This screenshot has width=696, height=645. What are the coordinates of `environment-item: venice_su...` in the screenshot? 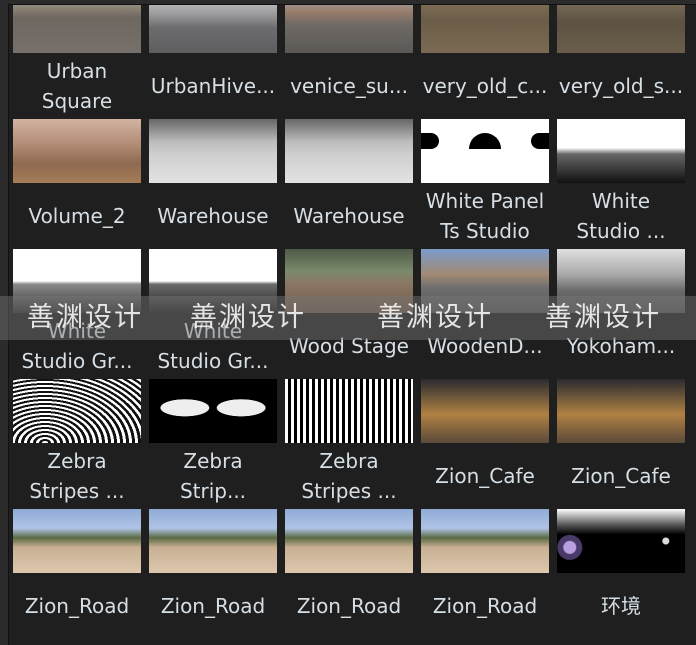 It's located at (349, 62).